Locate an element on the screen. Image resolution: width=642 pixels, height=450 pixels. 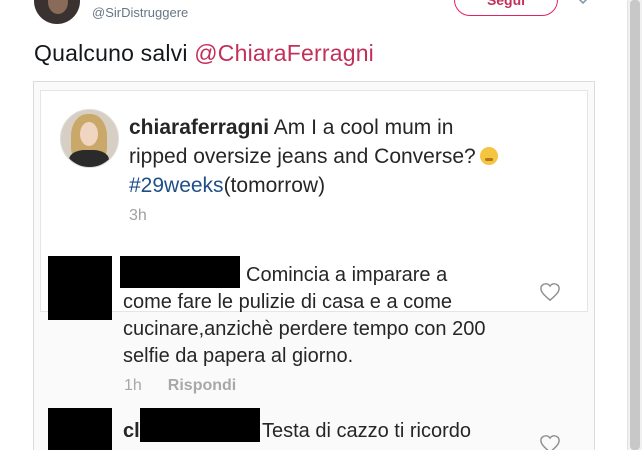
scrollbar is located at coordinates (634, 225).